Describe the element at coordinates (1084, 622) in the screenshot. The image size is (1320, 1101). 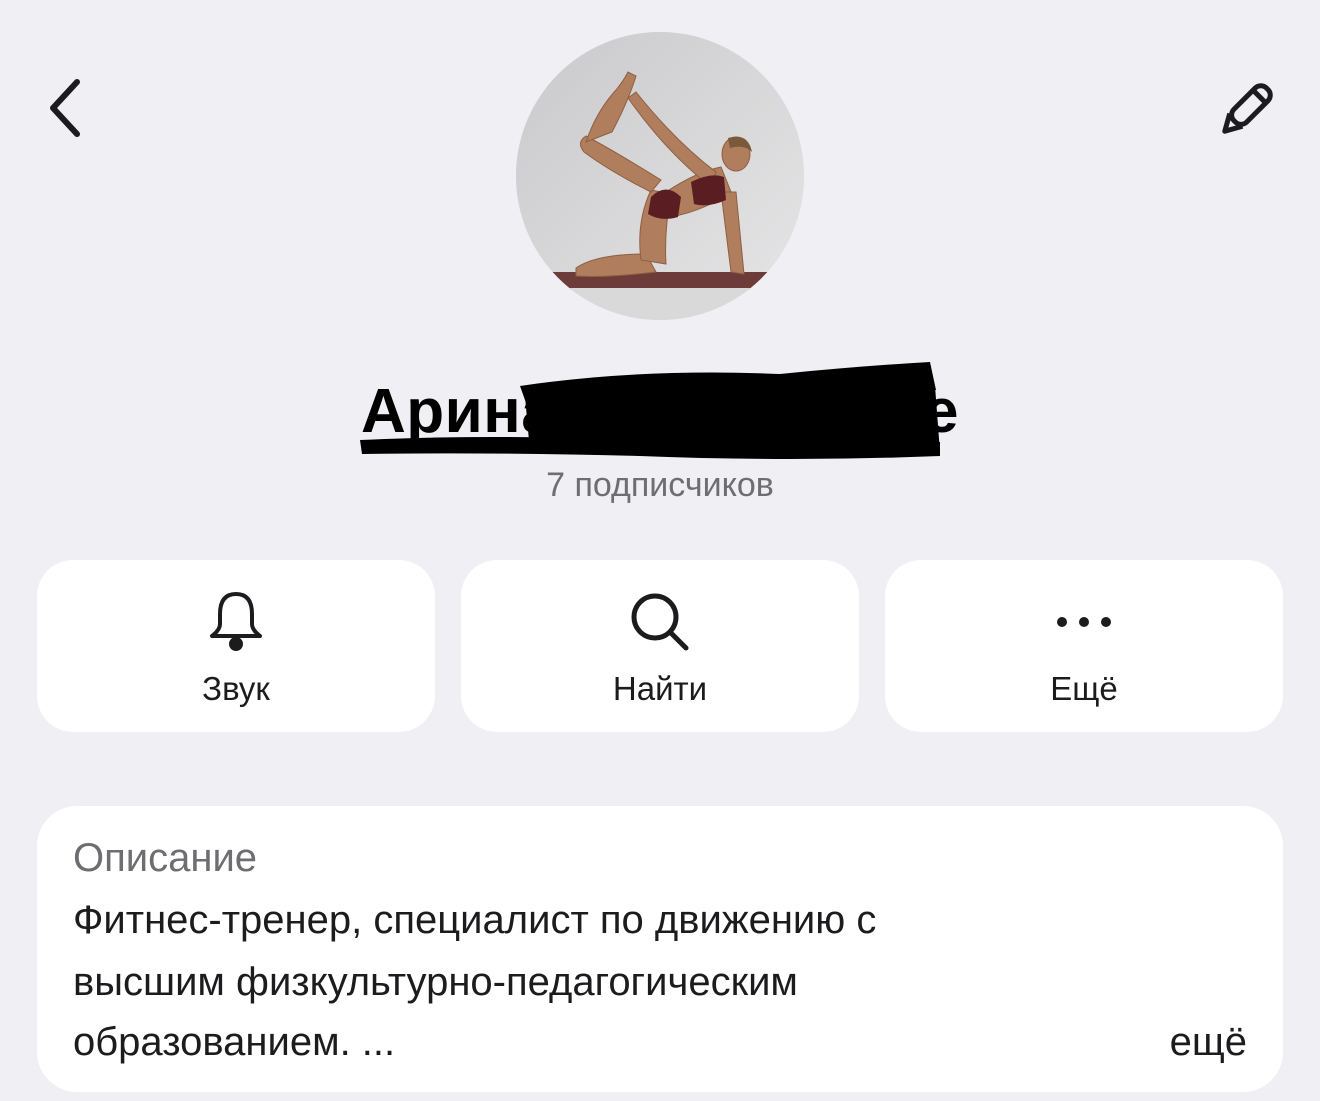
I see `more-dots-icon` at that location.